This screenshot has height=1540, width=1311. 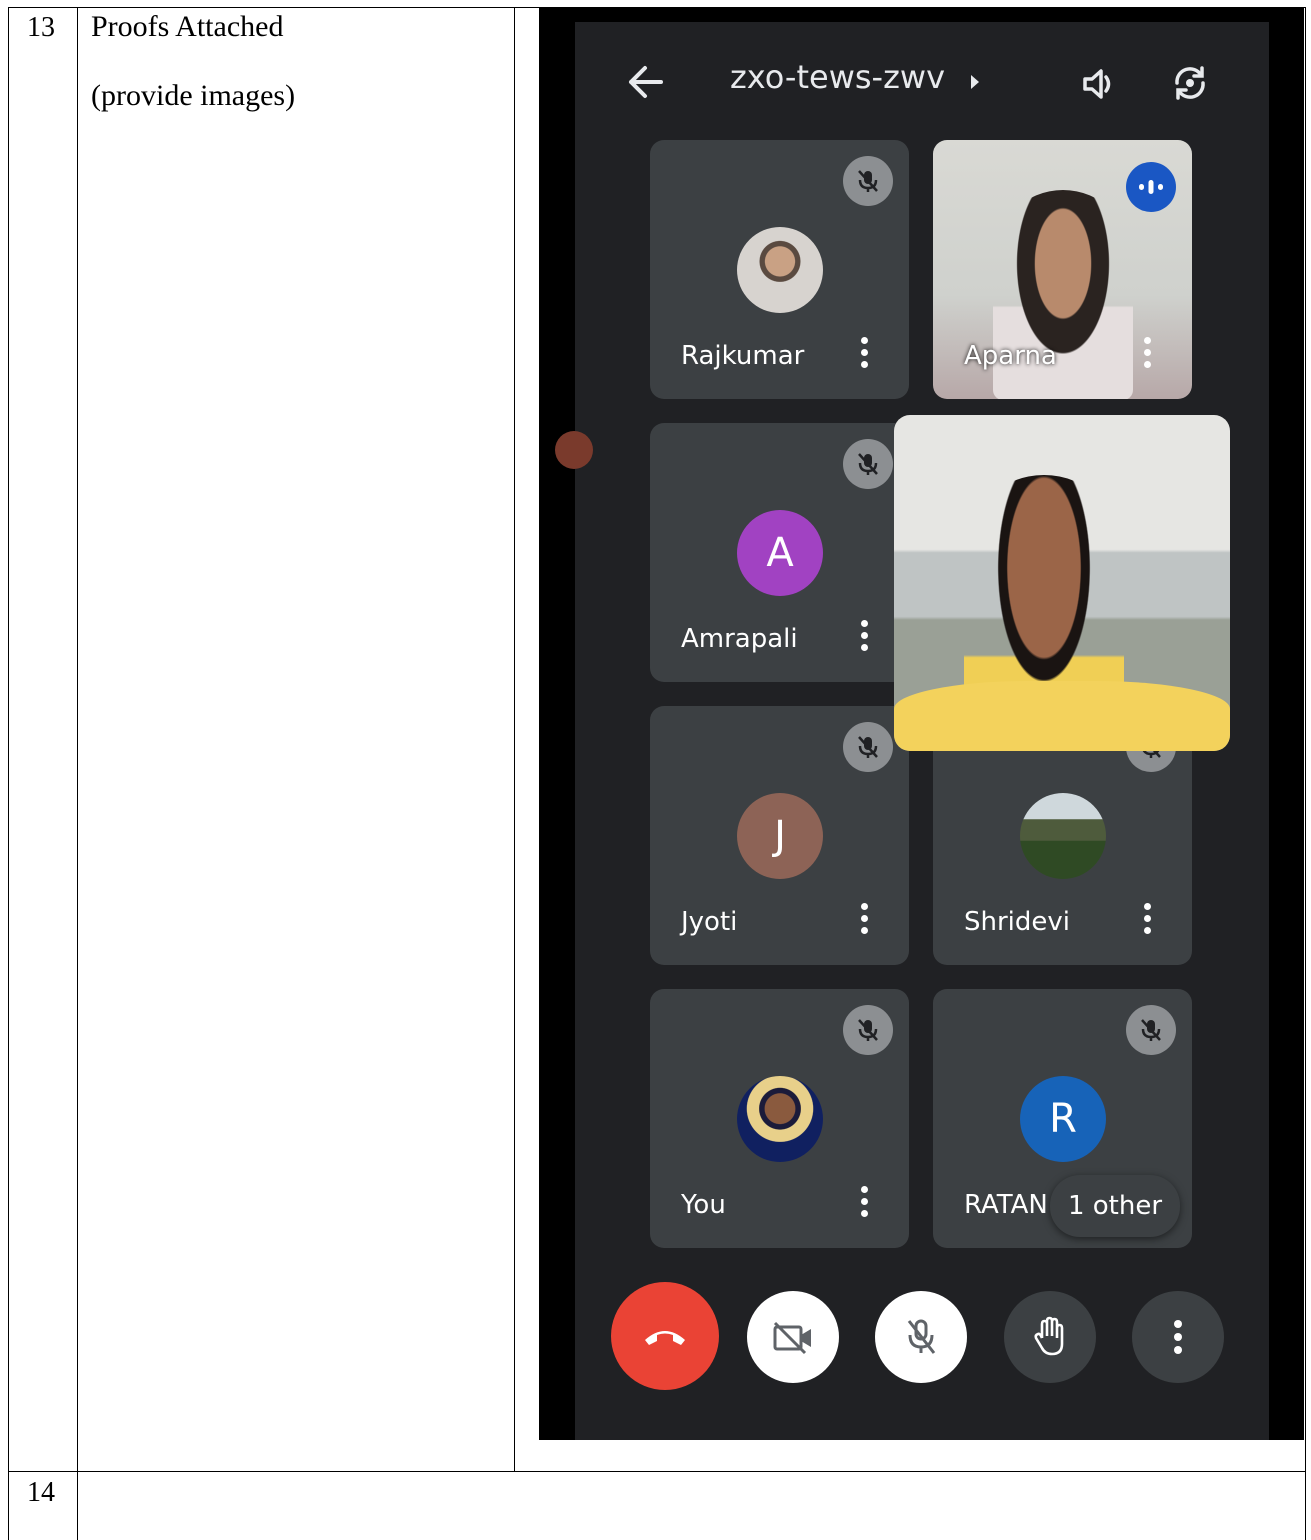 I want to click on meet-top-bar: zxo-tews-zwv, so click(x=922, y=77).